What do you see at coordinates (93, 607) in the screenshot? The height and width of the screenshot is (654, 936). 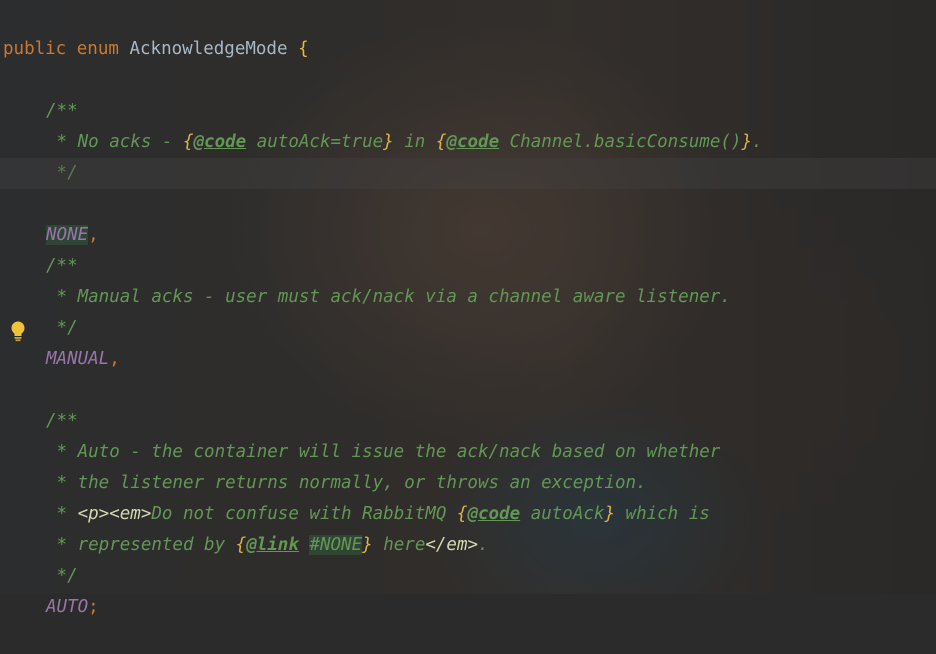 I see `semicolon: ;` at bounding box center [93, 607].